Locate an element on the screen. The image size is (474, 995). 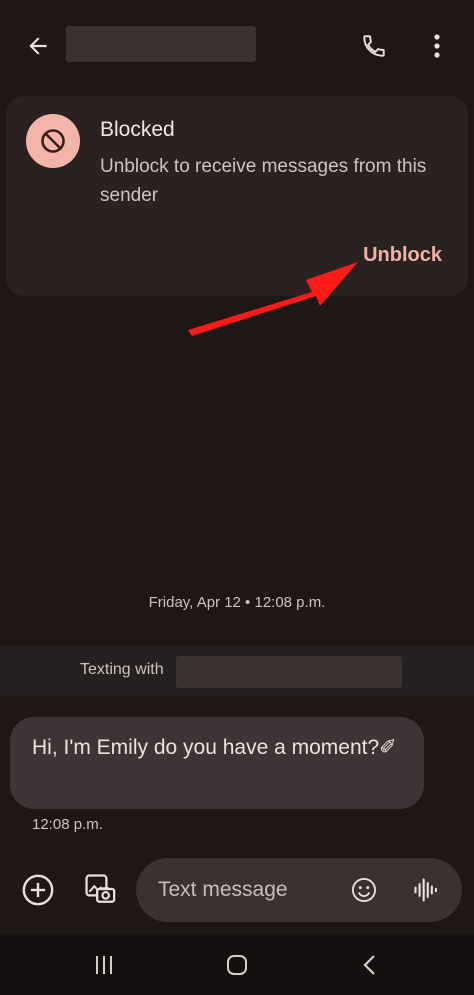
arrow-left-icon is located at coordinates (38, 46).